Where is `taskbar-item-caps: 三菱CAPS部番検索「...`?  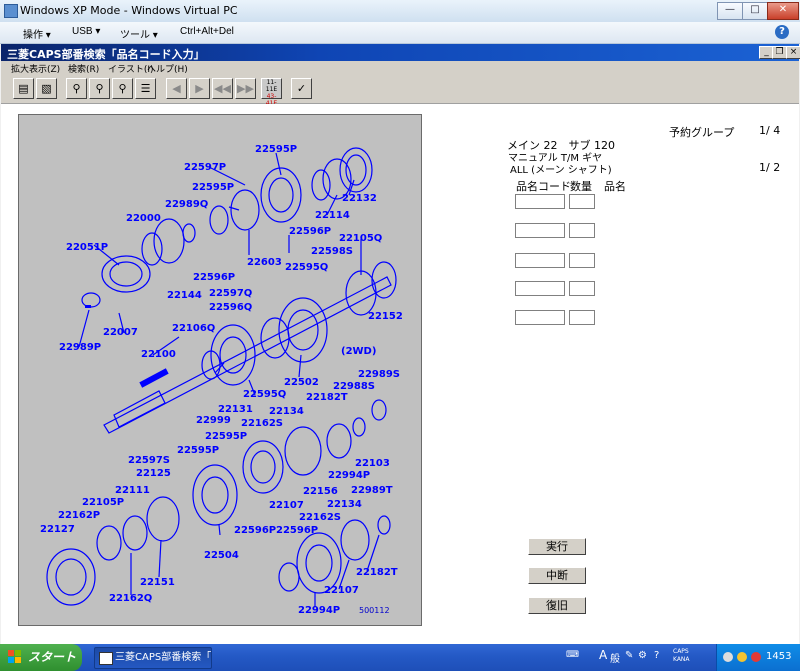 taskbar-item-caps: 三菱CAPS部番検索「... is located at coordinates (153, 658).